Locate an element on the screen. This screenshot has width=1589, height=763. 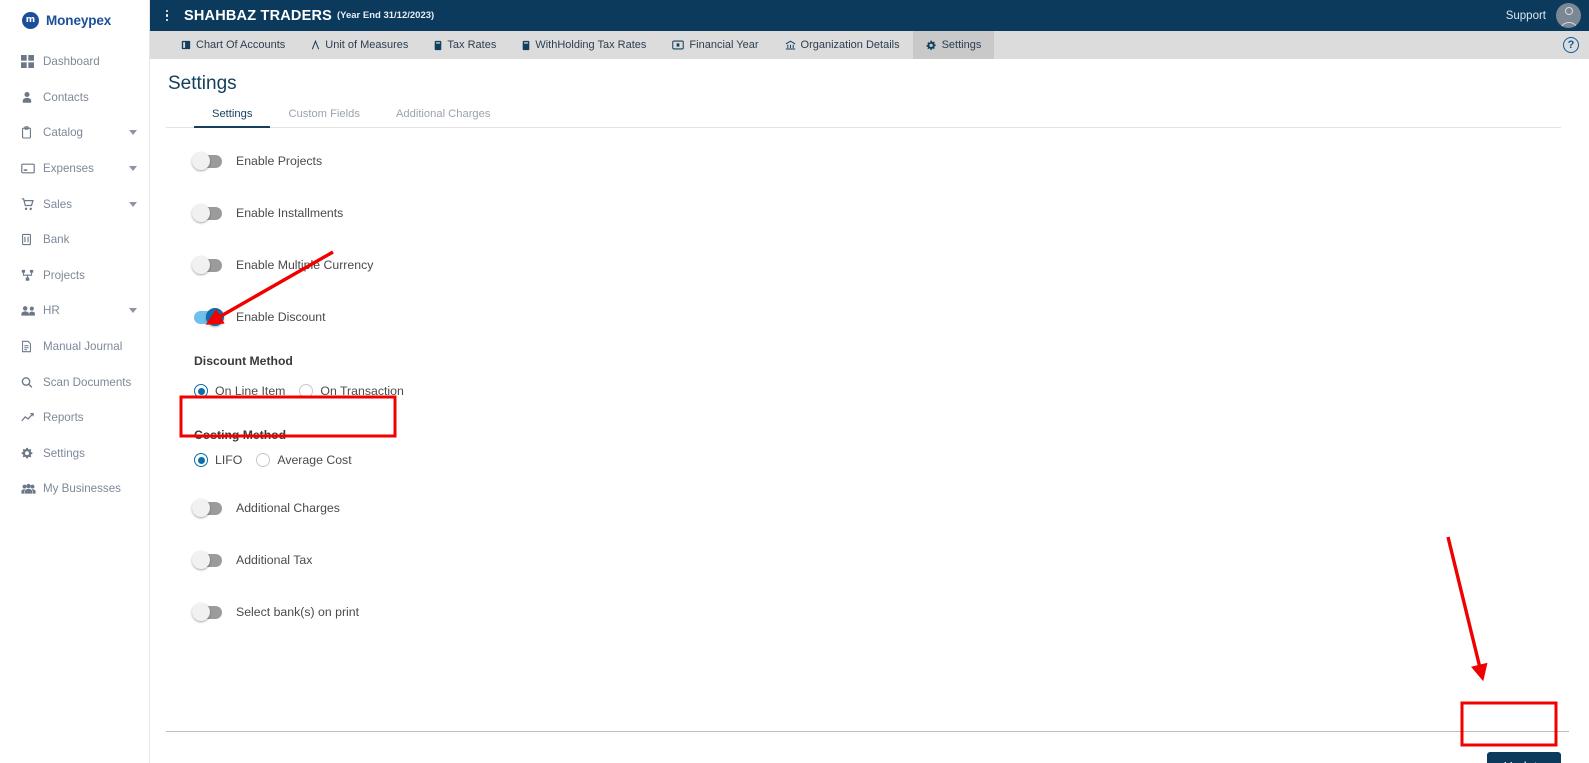
footer-divider is located at coordinates (867, 731).